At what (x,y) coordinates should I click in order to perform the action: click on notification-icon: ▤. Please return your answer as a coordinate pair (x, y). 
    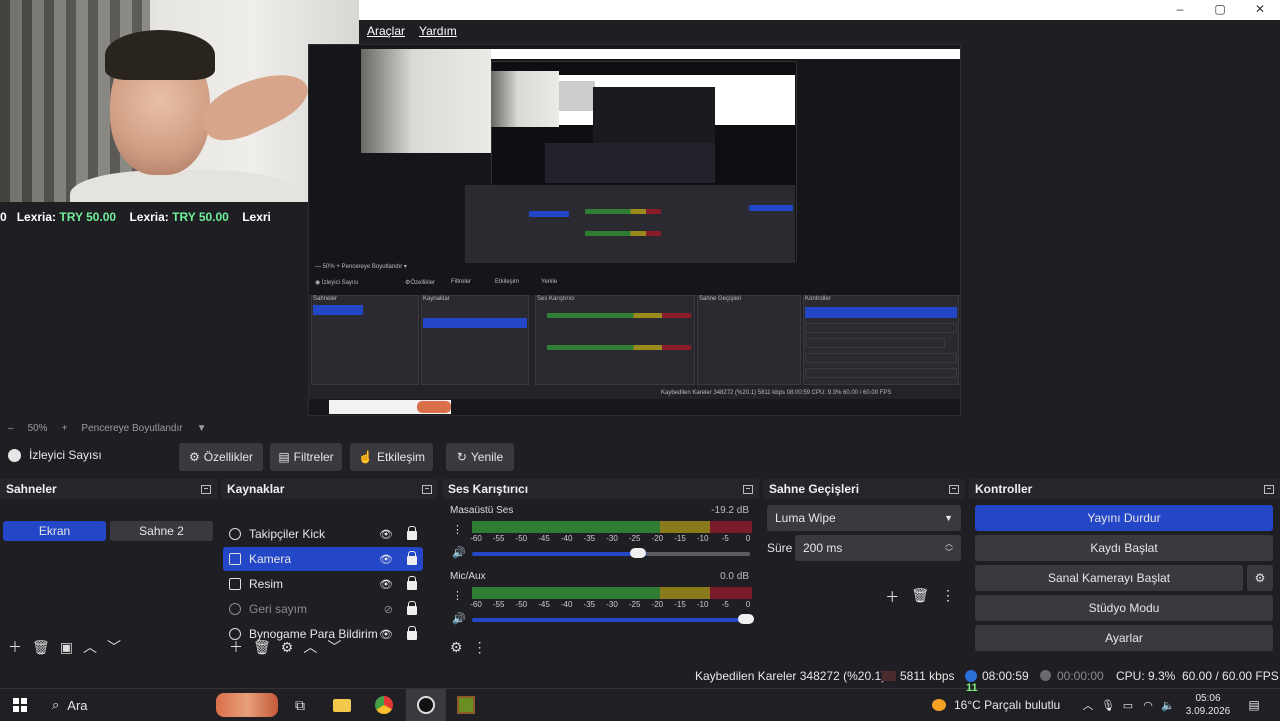
    Looking at the image, I should click on (1254, 705).